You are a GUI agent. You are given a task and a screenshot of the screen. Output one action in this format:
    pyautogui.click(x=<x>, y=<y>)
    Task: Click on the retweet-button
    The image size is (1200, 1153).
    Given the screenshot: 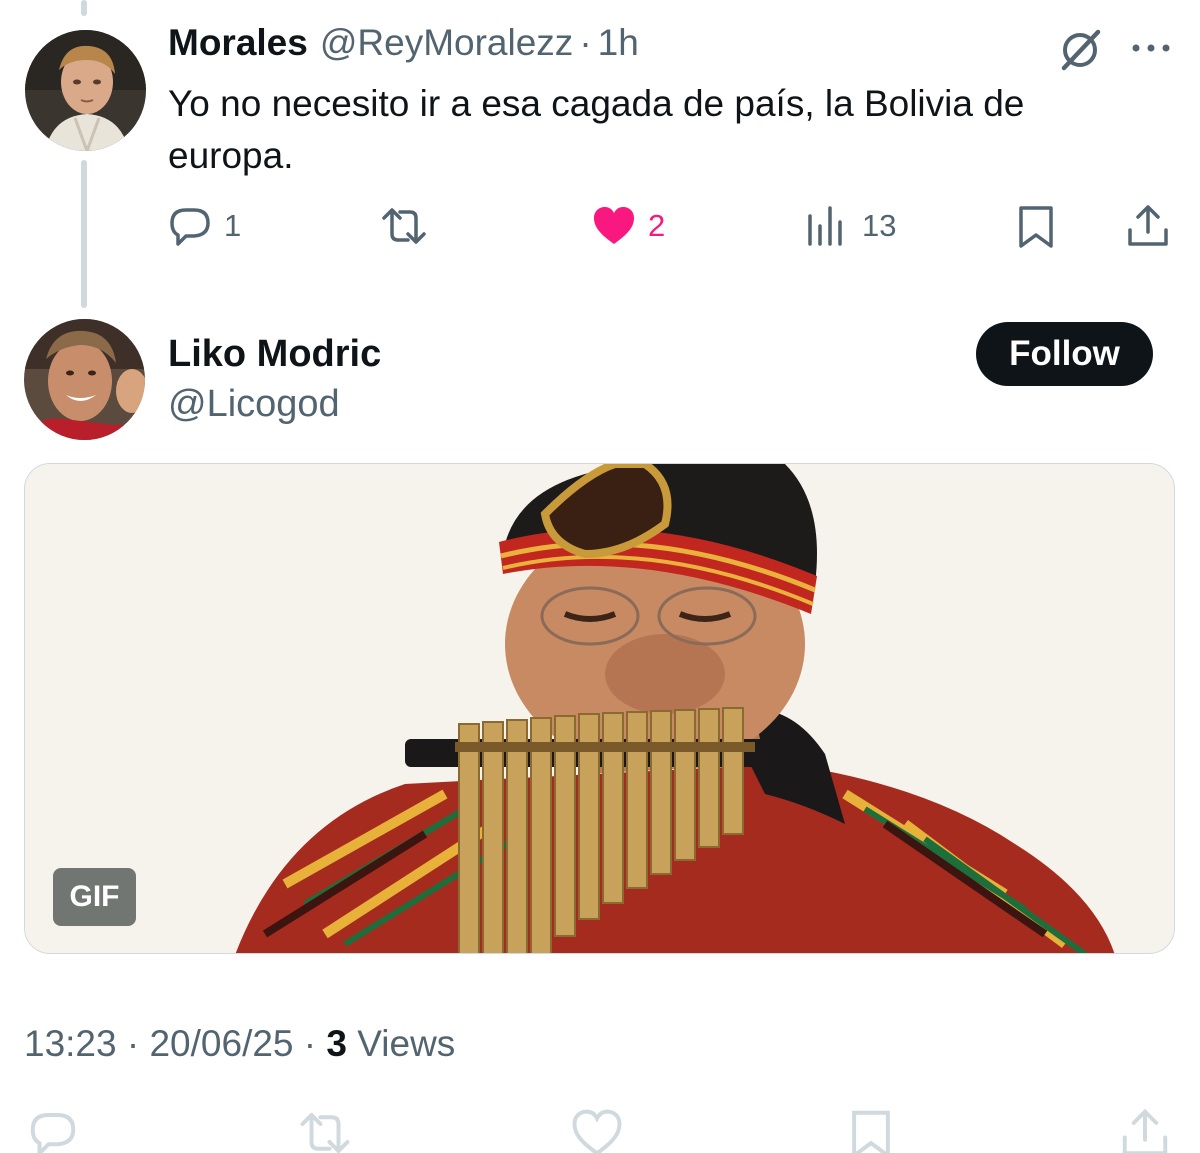 What is the action you would take?
    pyautogui.click(x=404, y=226)
    